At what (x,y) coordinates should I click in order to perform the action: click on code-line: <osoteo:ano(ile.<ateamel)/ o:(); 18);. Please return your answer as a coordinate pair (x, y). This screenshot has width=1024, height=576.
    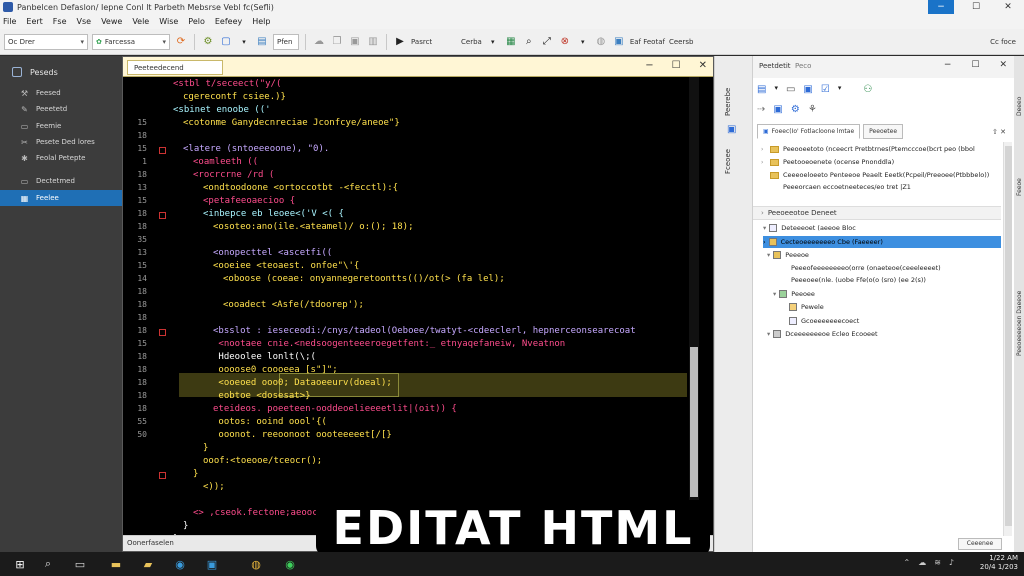
    Looking at the image, I should click on (313, 227).